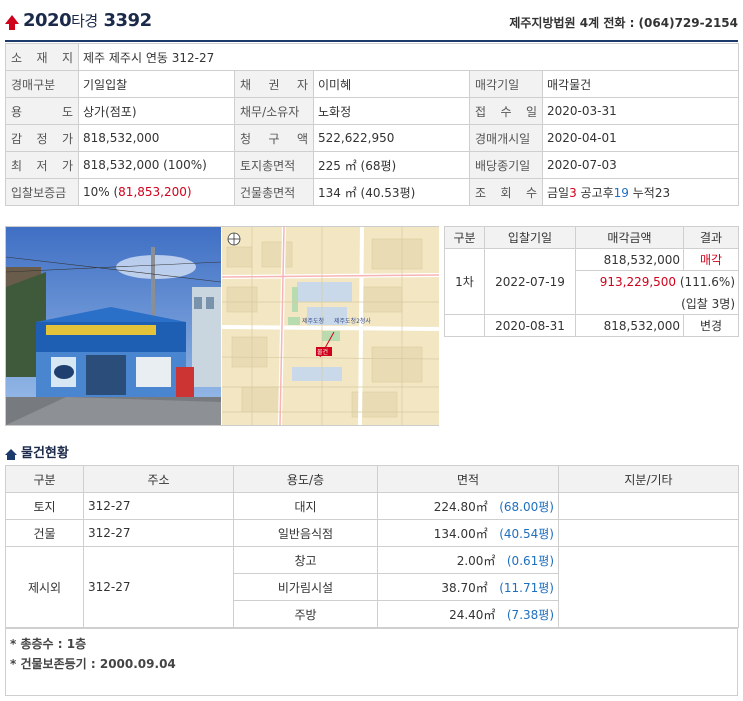  What do you see at coordinates (44, 479) in the screenshot?
I see `prop-header-kind: 구분` at bounding box center [44, 479].